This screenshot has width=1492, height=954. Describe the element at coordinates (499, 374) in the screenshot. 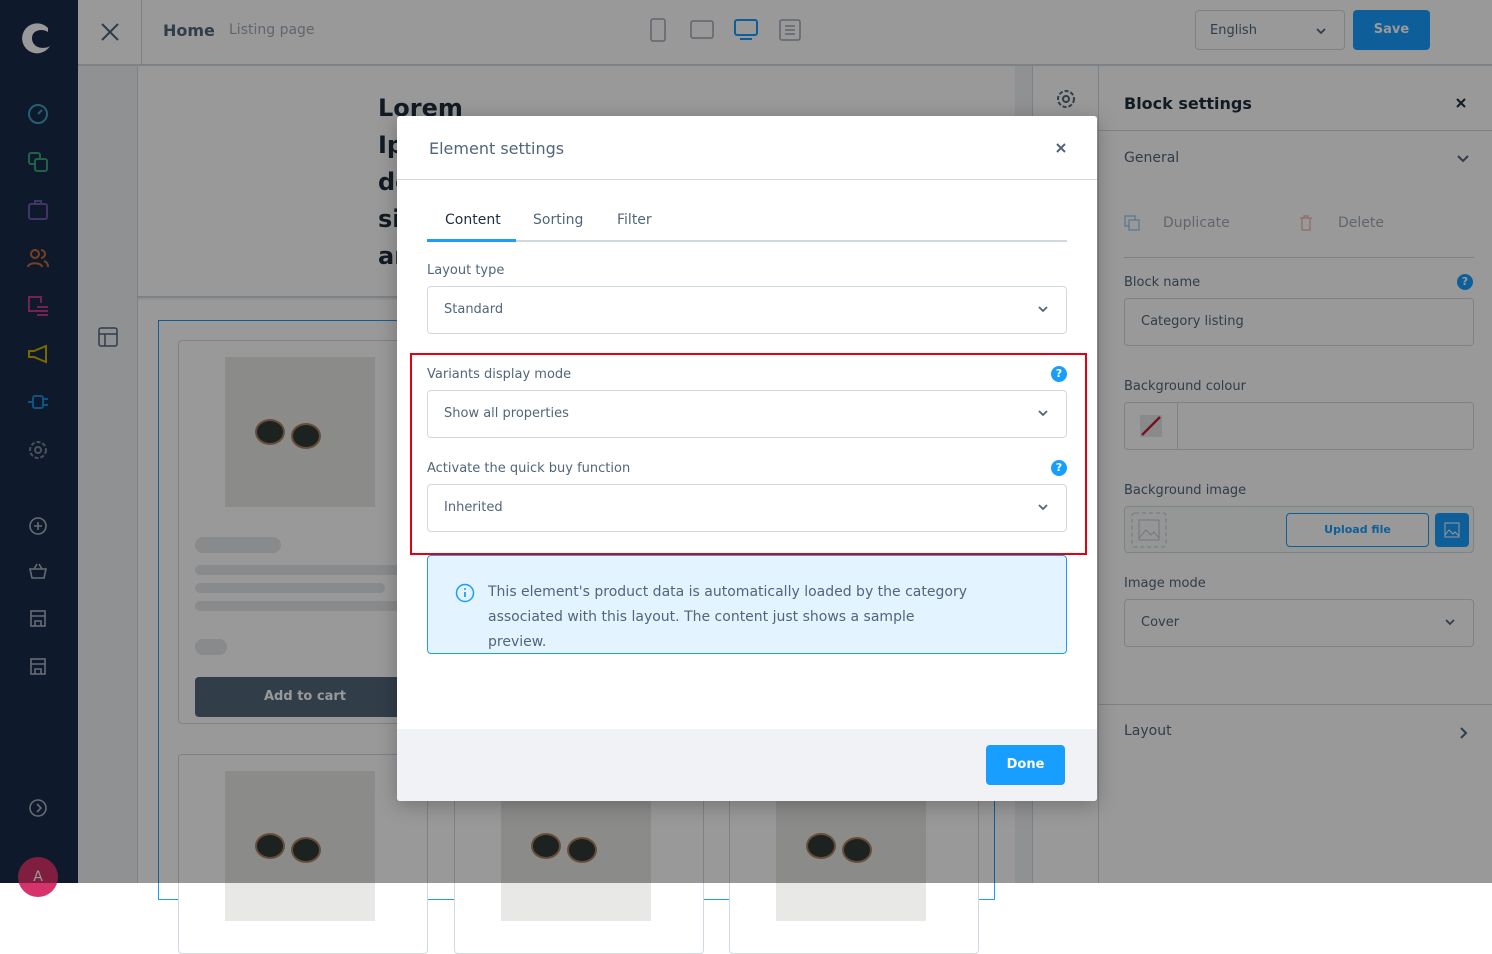

I see `variants-label: Variants display mode` at that location.